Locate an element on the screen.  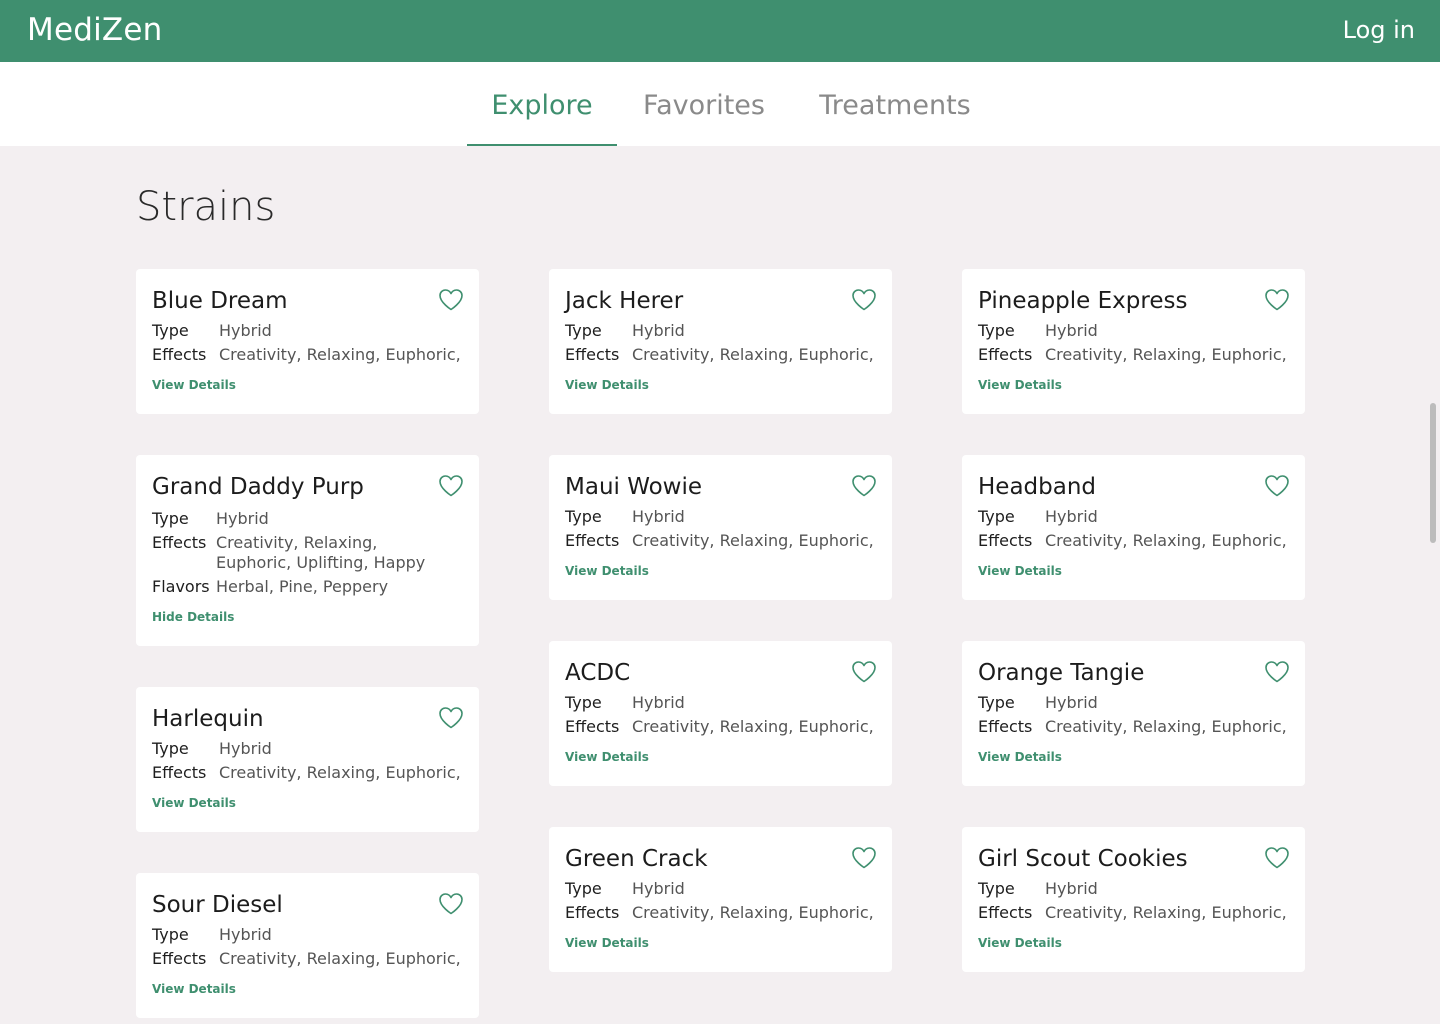
page-title: Strains is located at coordinates (206, 207).